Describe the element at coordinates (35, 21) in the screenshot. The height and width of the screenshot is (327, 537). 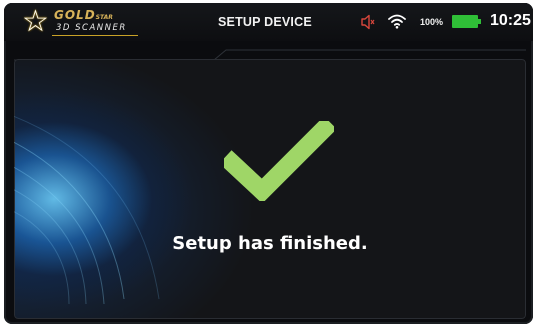
I see `star-icon: ☆` at that location.